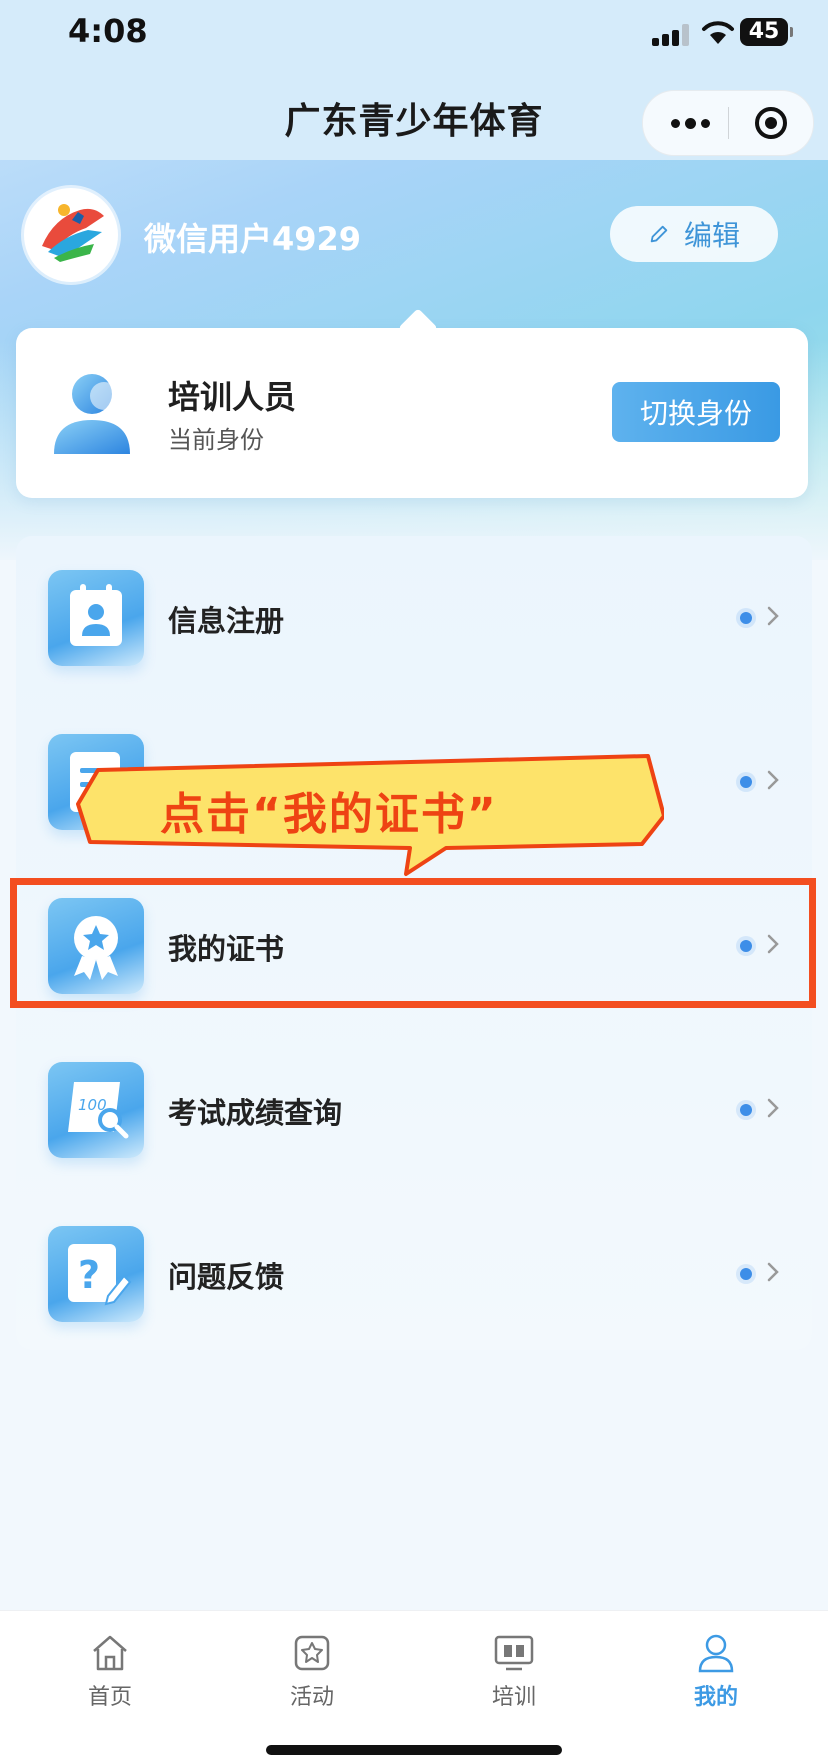 This screenshot has width=828, height=1756. Describe the element at coordinates (255, 1113) in the screenshot. I see `menu-label: 考试成绩查询` at that location.